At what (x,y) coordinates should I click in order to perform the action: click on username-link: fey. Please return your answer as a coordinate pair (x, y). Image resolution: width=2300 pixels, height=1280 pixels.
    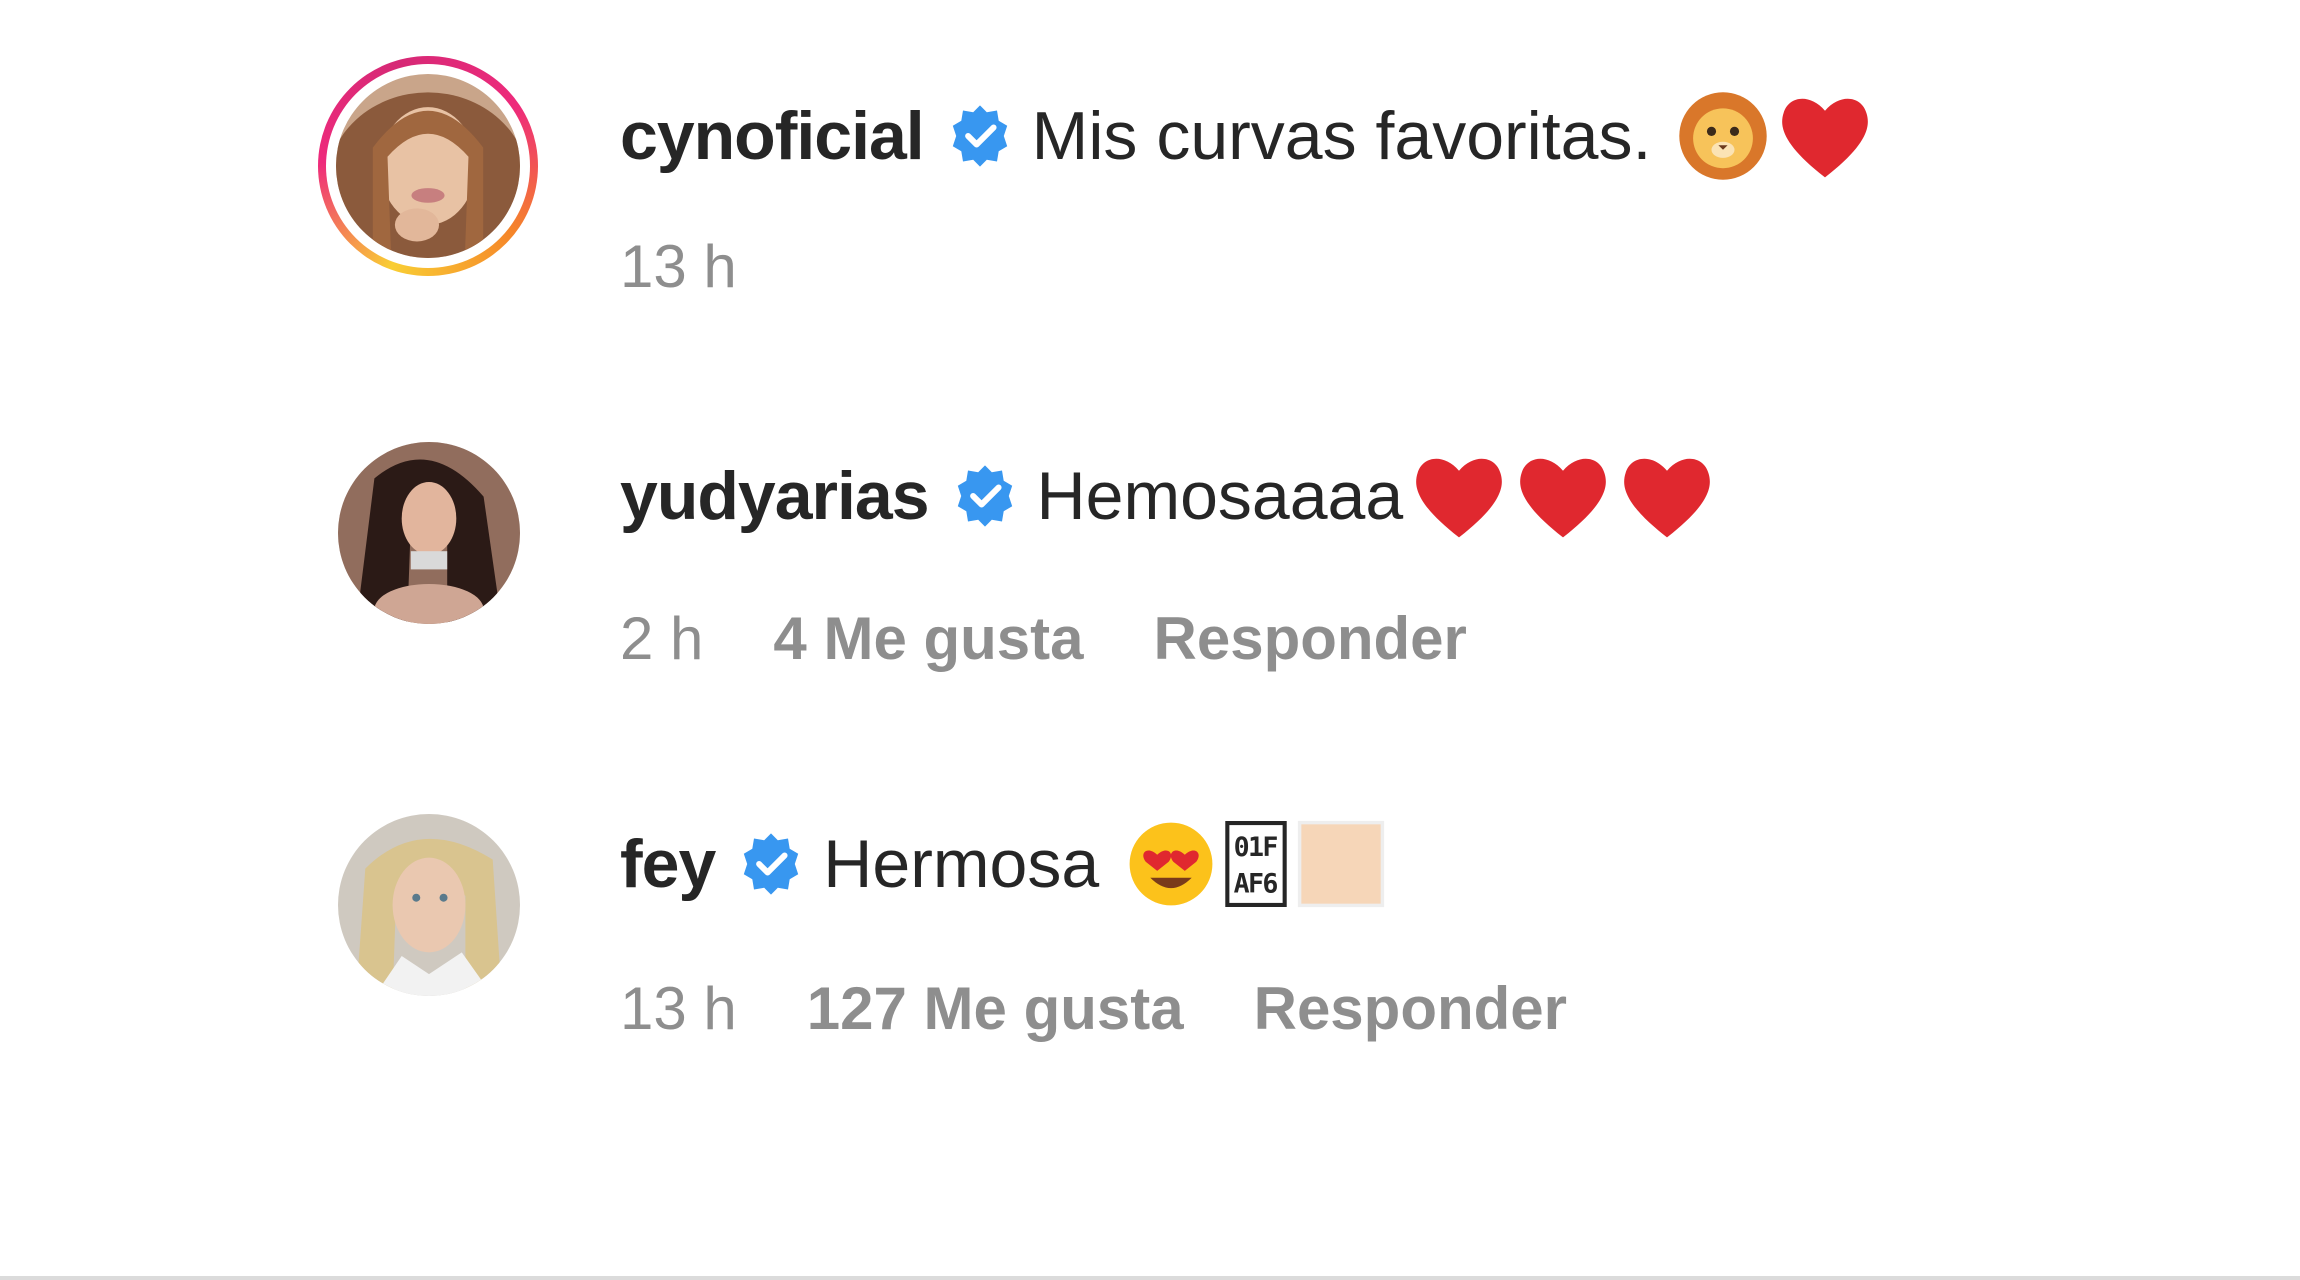
    Looking at the image, I should click on (668, 864).